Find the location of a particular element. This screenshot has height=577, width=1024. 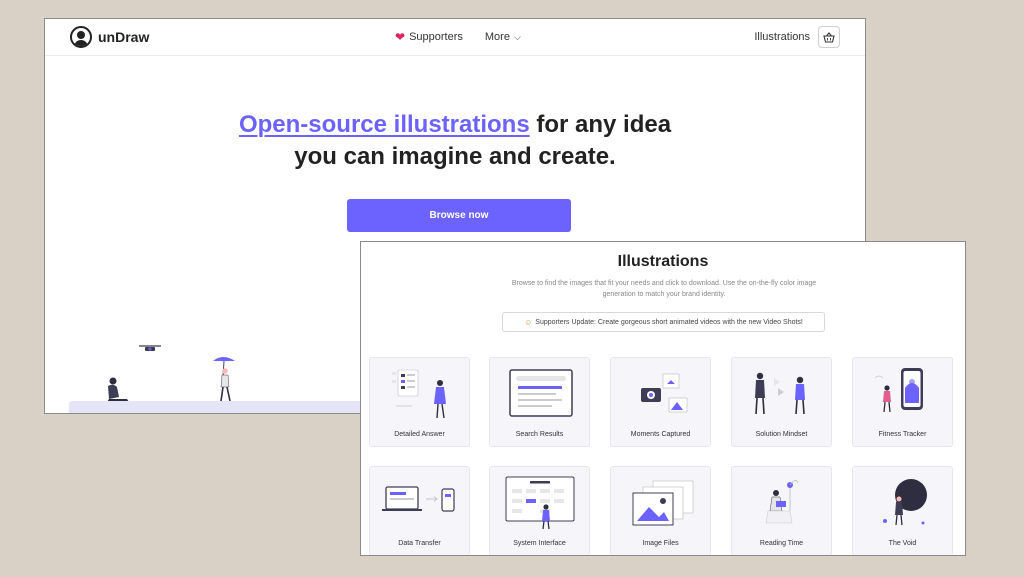

card-label: Detailed Answer is located at coordinates (419, 434).